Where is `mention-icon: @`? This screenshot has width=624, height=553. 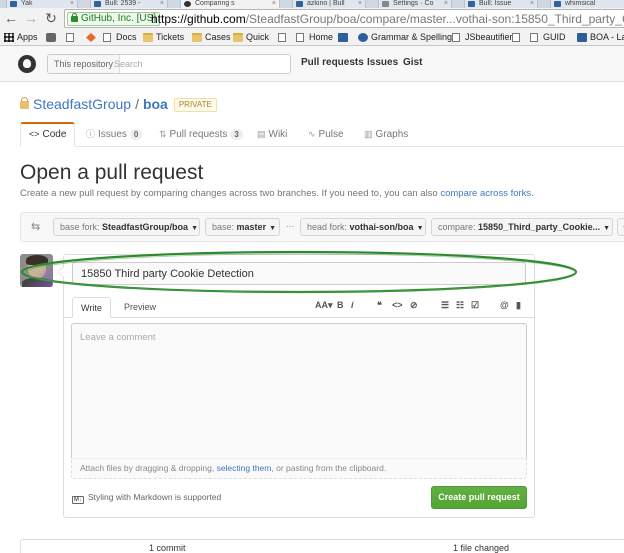 mention-icon: @ is located at coordinates (504, 305).